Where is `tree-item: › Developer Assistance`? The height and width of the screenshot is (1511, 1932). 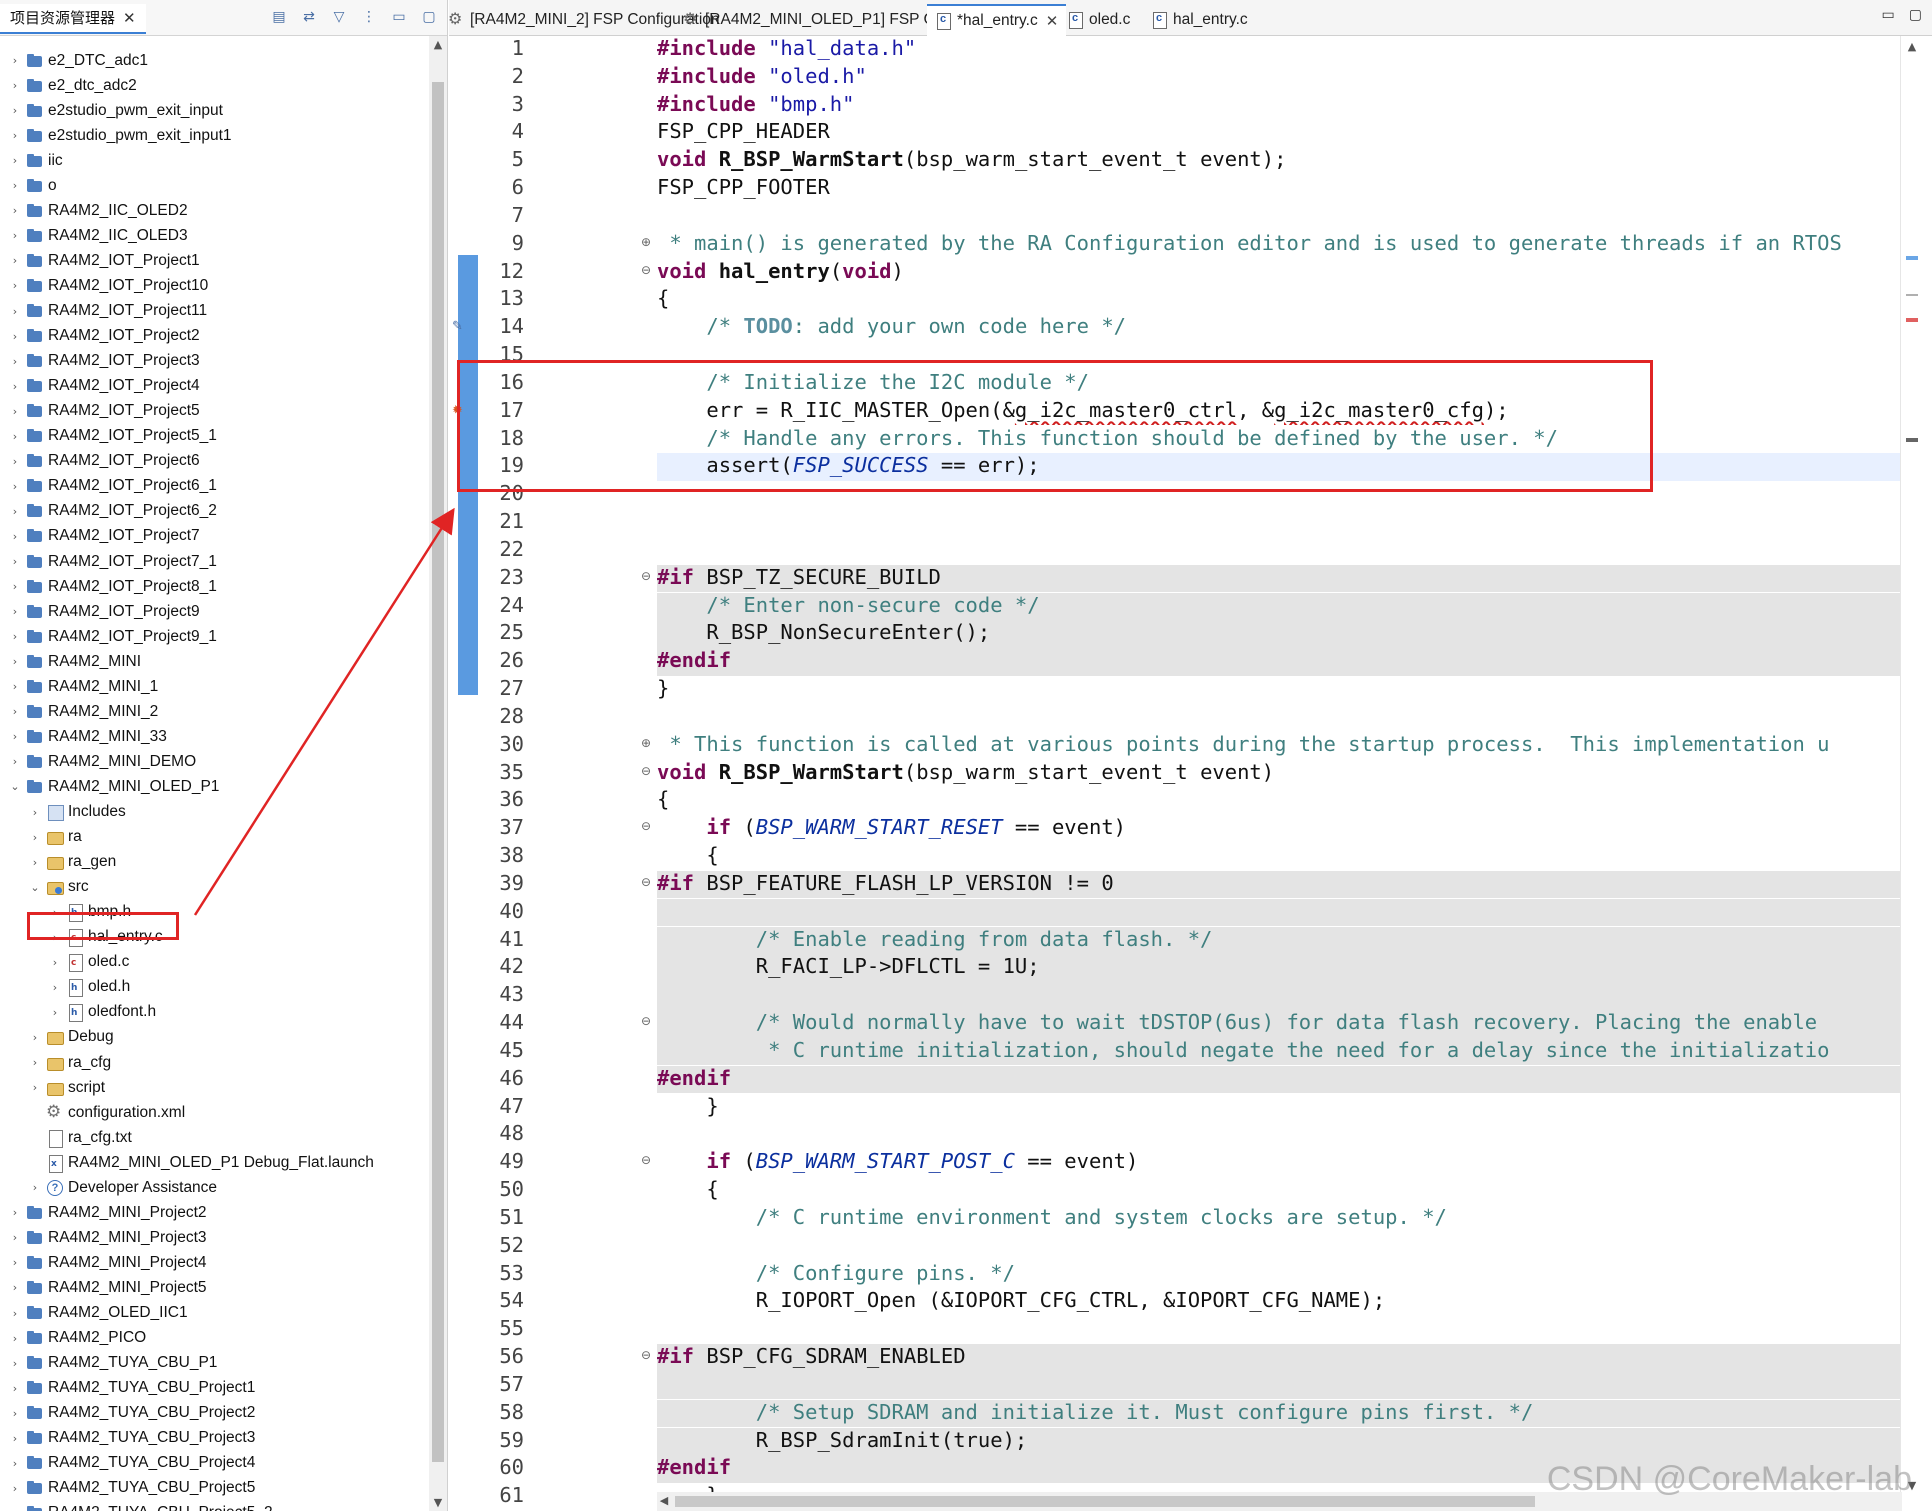
tree-item: › Developer Assistance is located at coordinates (215, 1187).